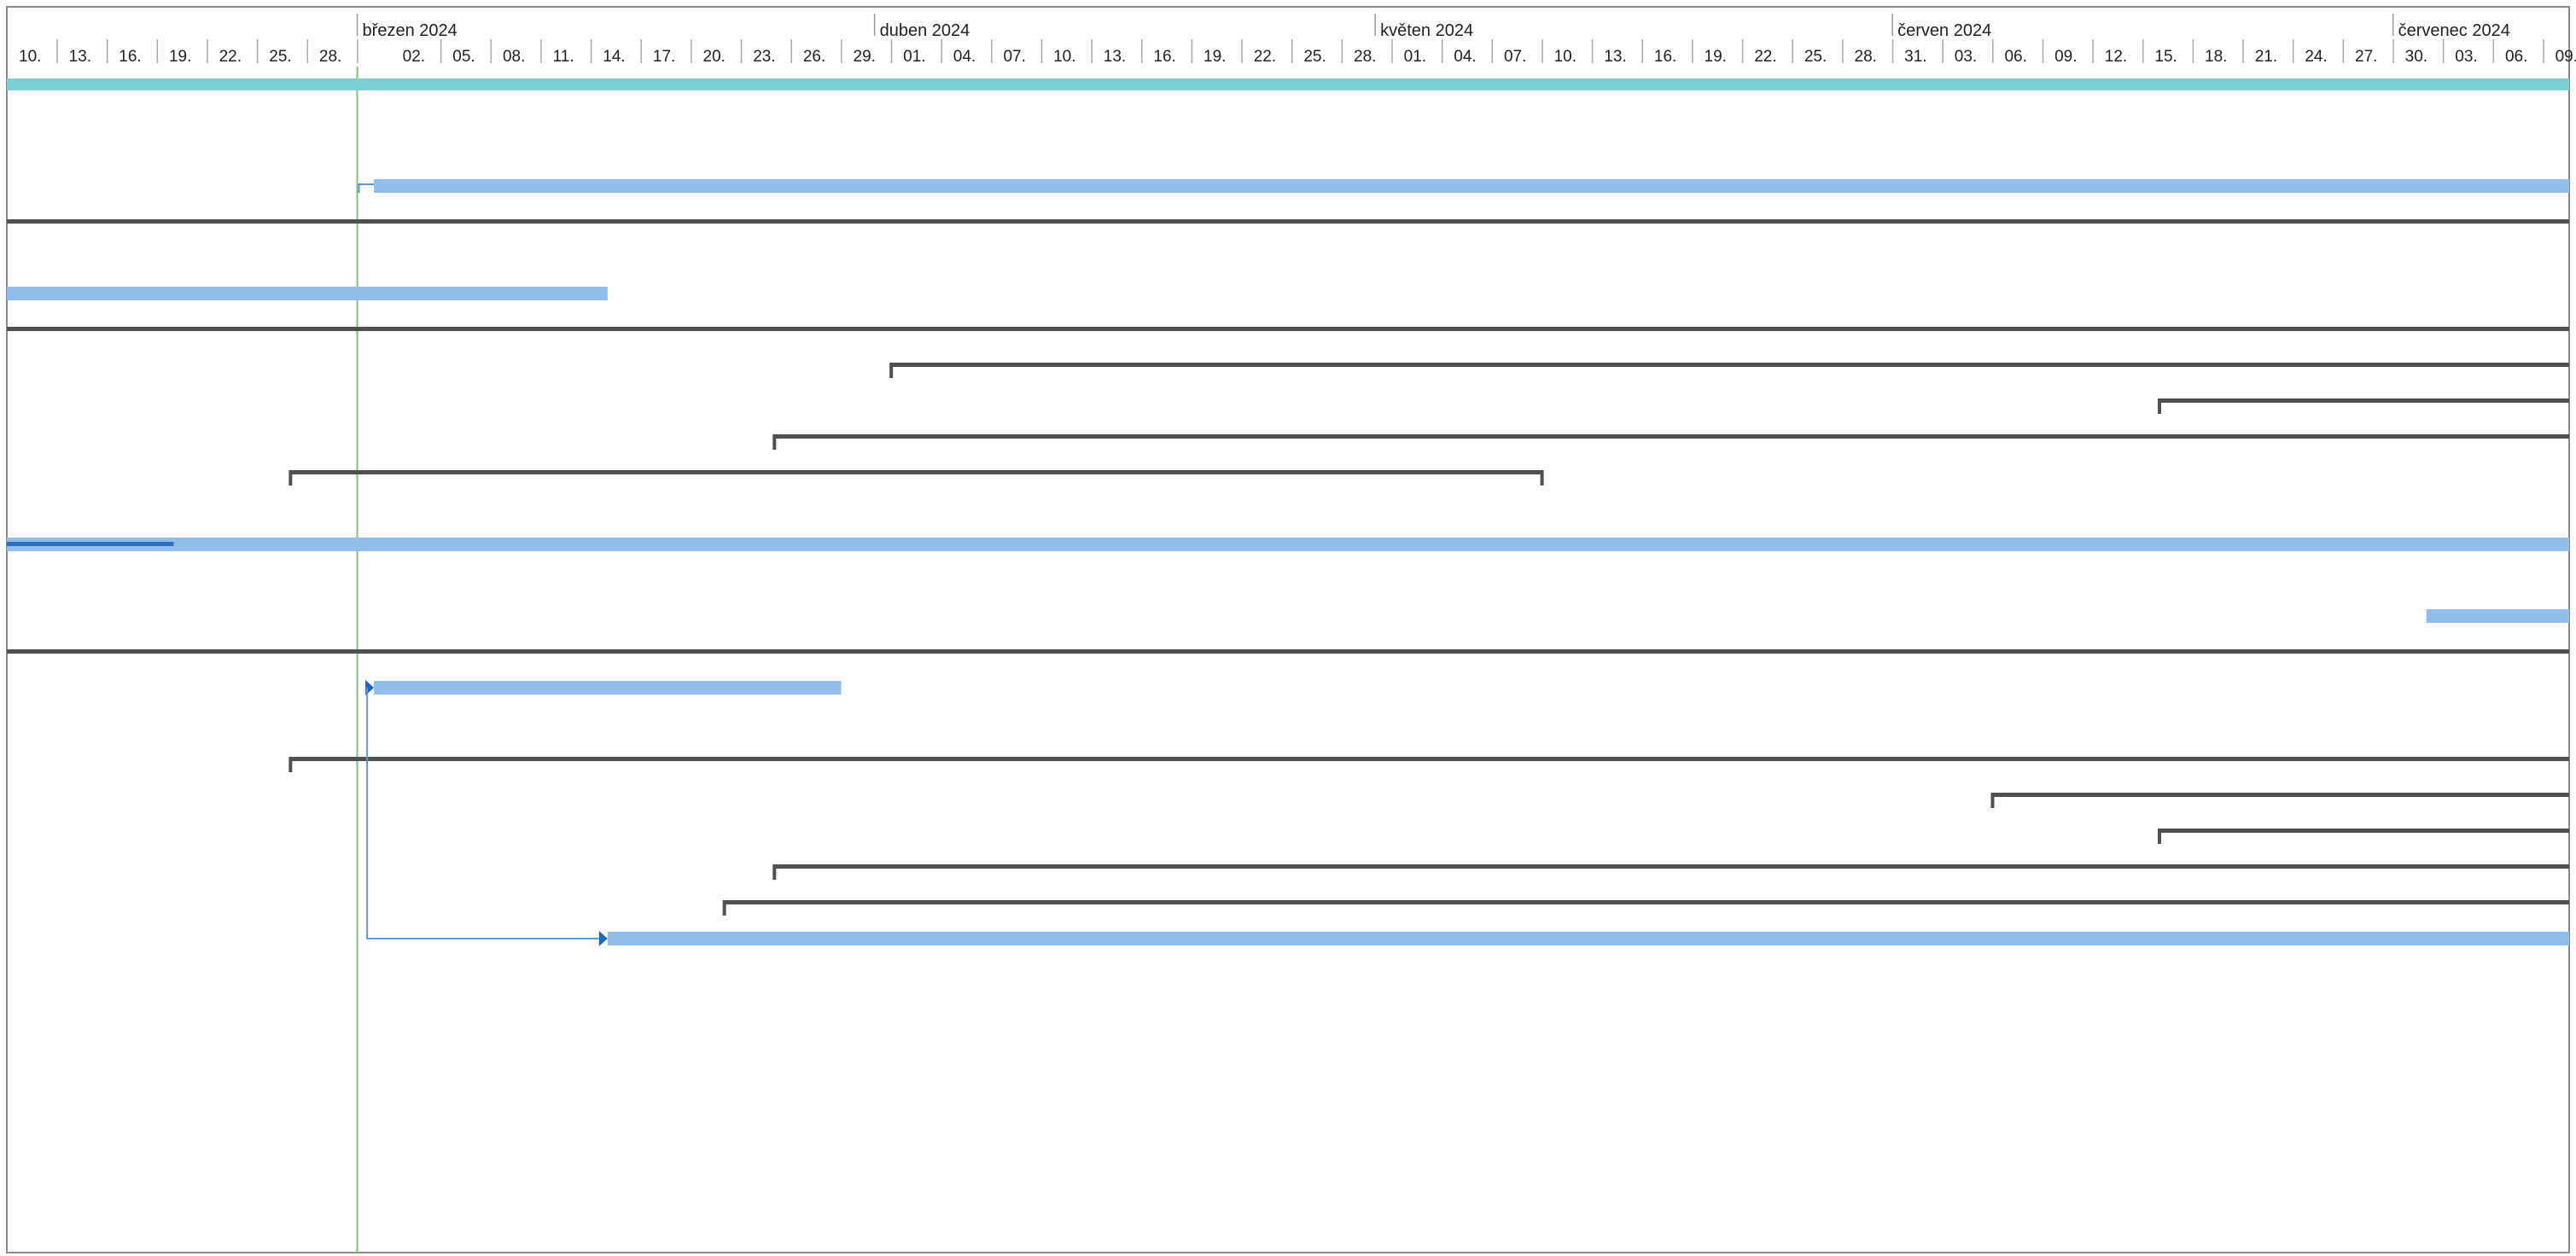 This screenshot has width=2576, height=1256. What do you see at coordinates (2416, 57) in the screenshot?
I see `day-label: 30.` at bounding box center [2416, 57].